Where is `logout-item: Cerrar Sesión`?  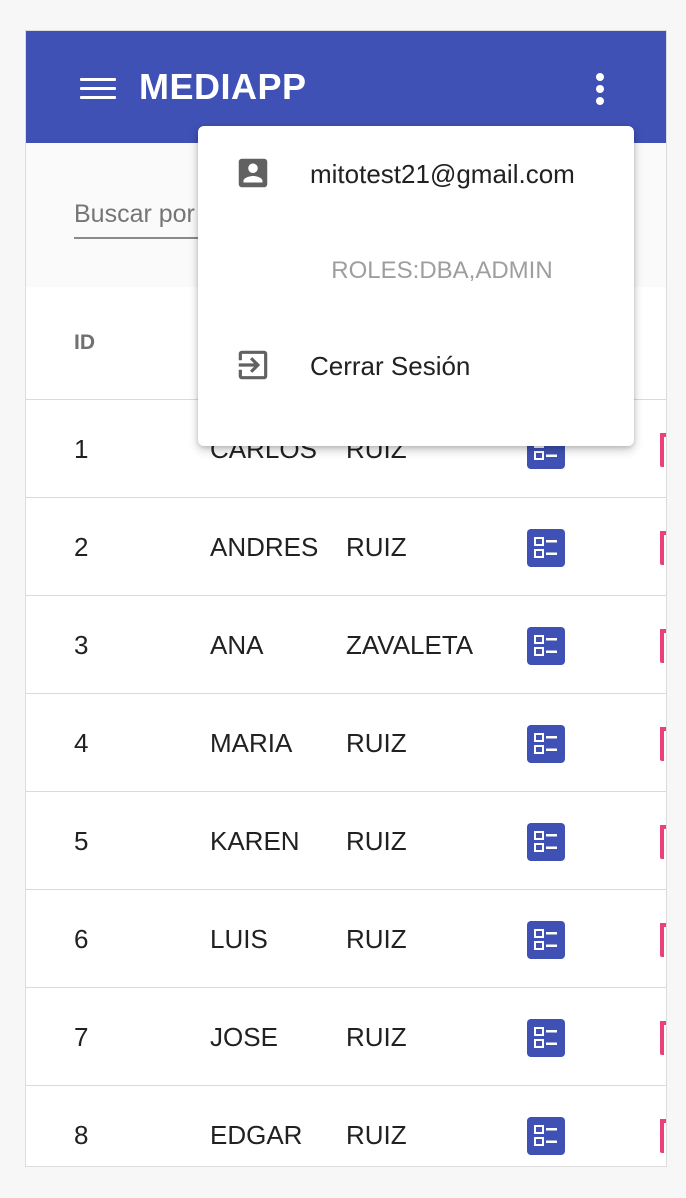
logout-item: Cerrar Sesión is located at coordinates (416, 366).